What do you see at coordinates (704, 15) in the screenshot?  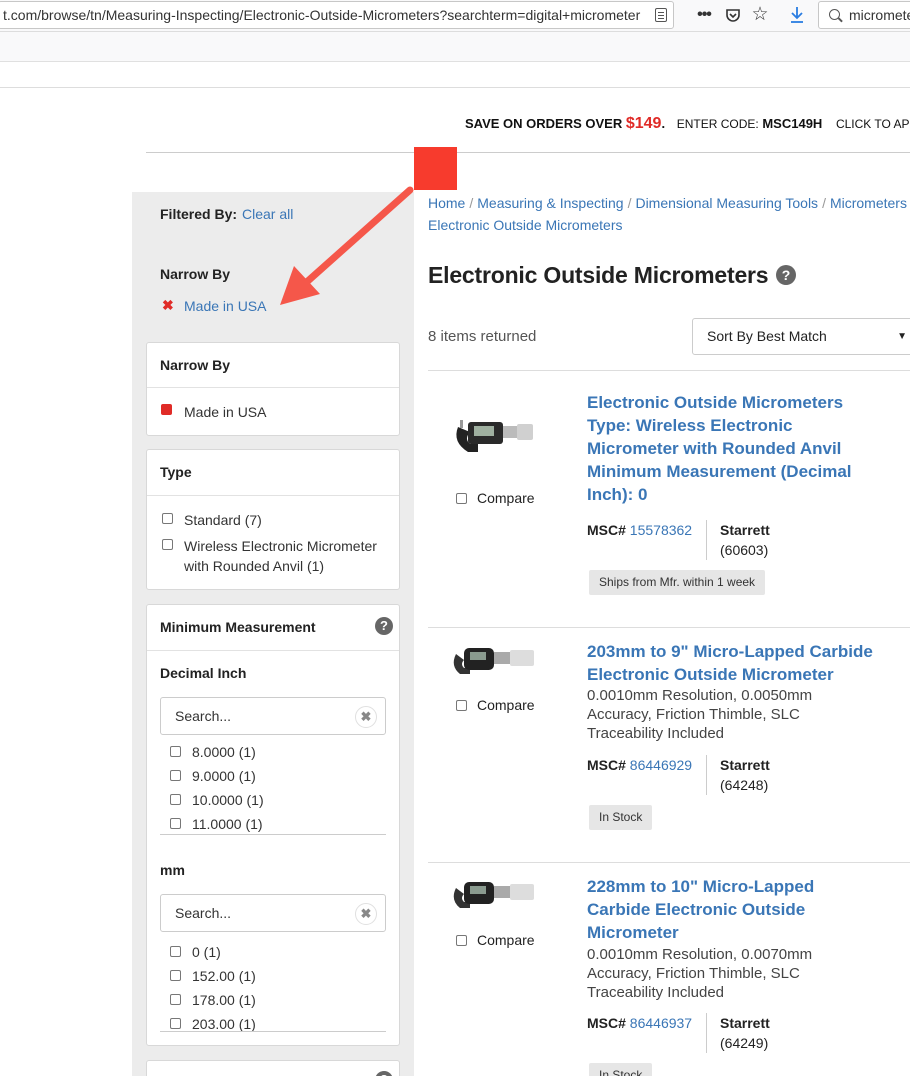 I see `more-icon: •••` at bounding box center [704, 15].